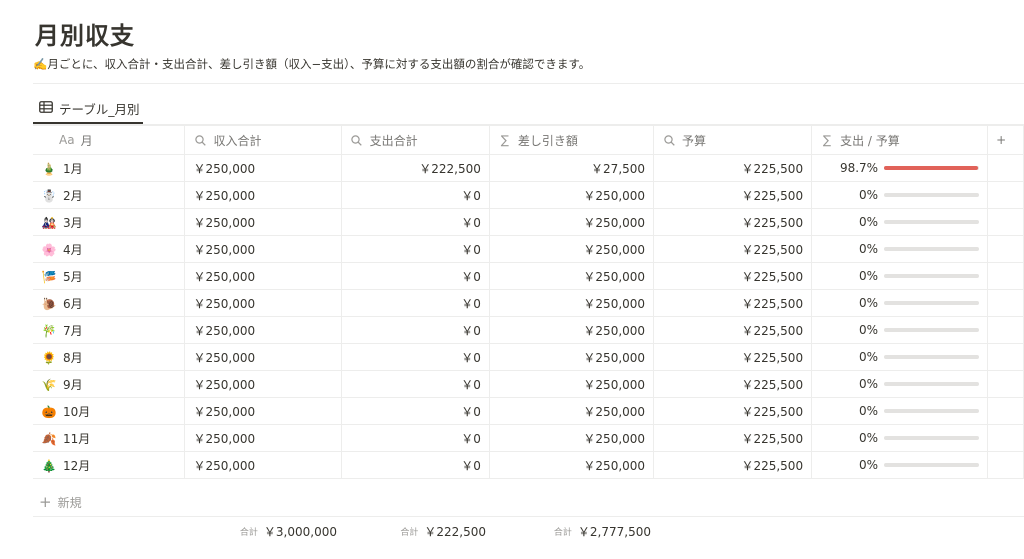  I want to click on difference-total-summary: 合計 ￥2,777,500, so click(574, 531).